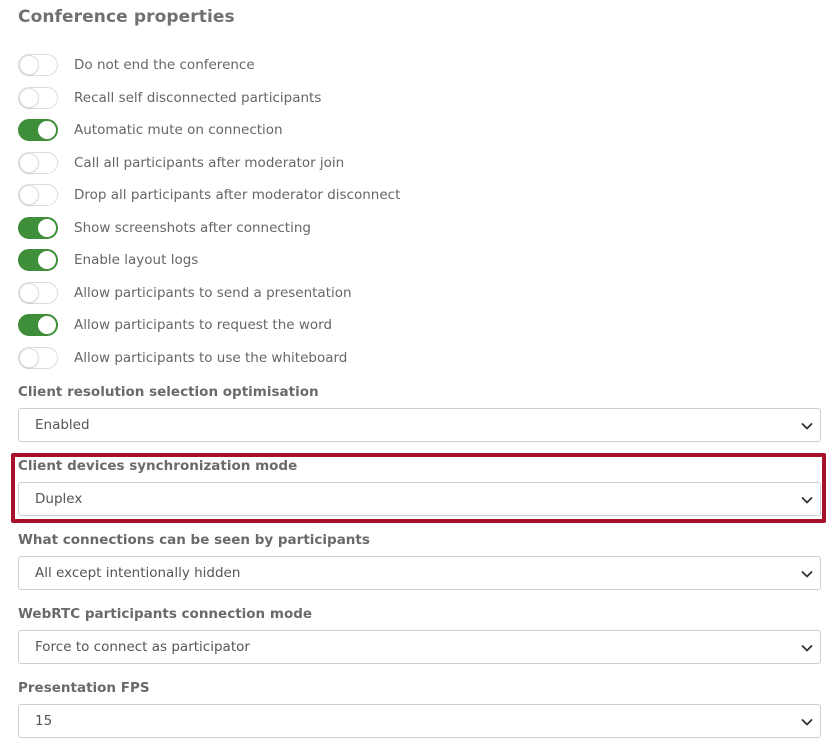  What do you see at coordinates (62, 425) in the screenshot?
I see `select-value: Enabled` at bounding box center [62, 425].